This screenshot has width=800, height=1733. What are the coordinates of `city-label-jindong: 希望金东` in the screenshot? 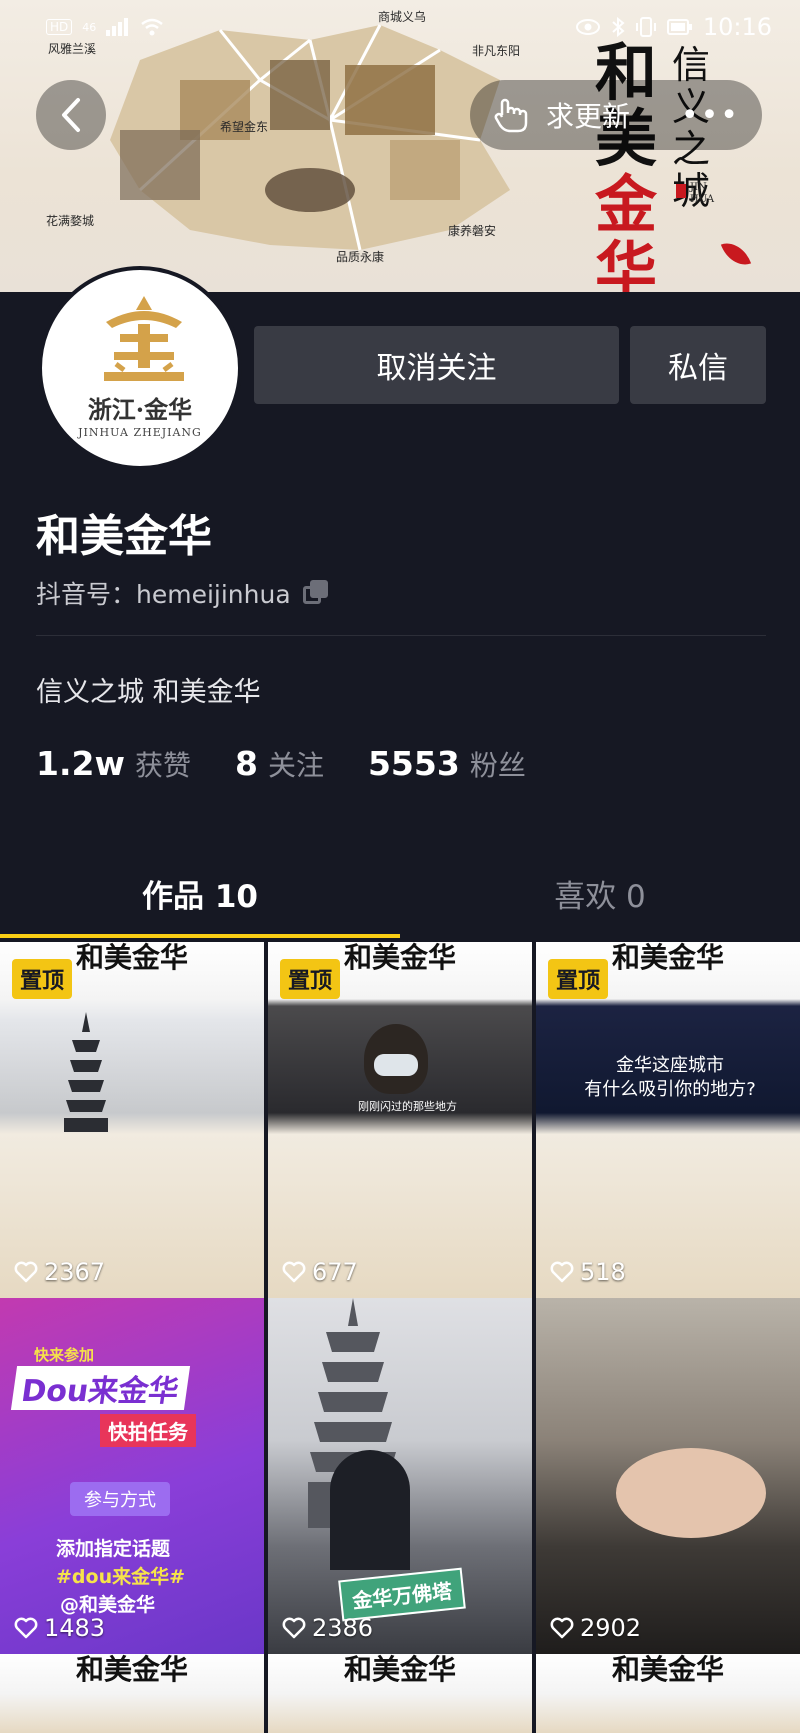 It's located at (244, 127).